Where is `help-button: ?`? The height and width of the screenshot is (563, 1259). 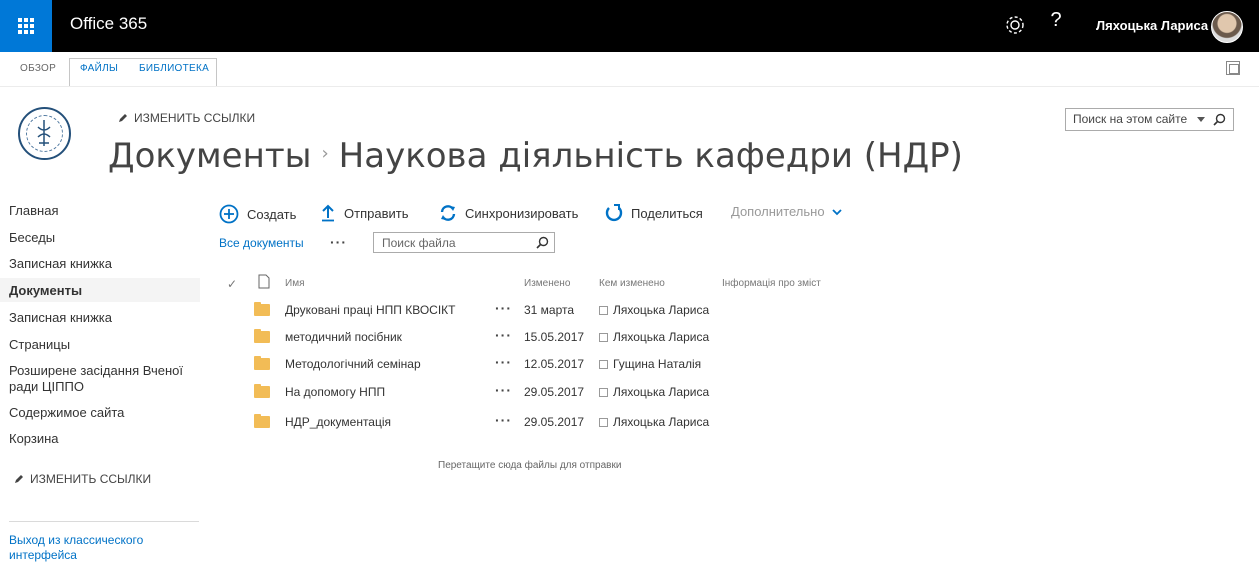
help-button: ? is located at coordinates (1056, 20).